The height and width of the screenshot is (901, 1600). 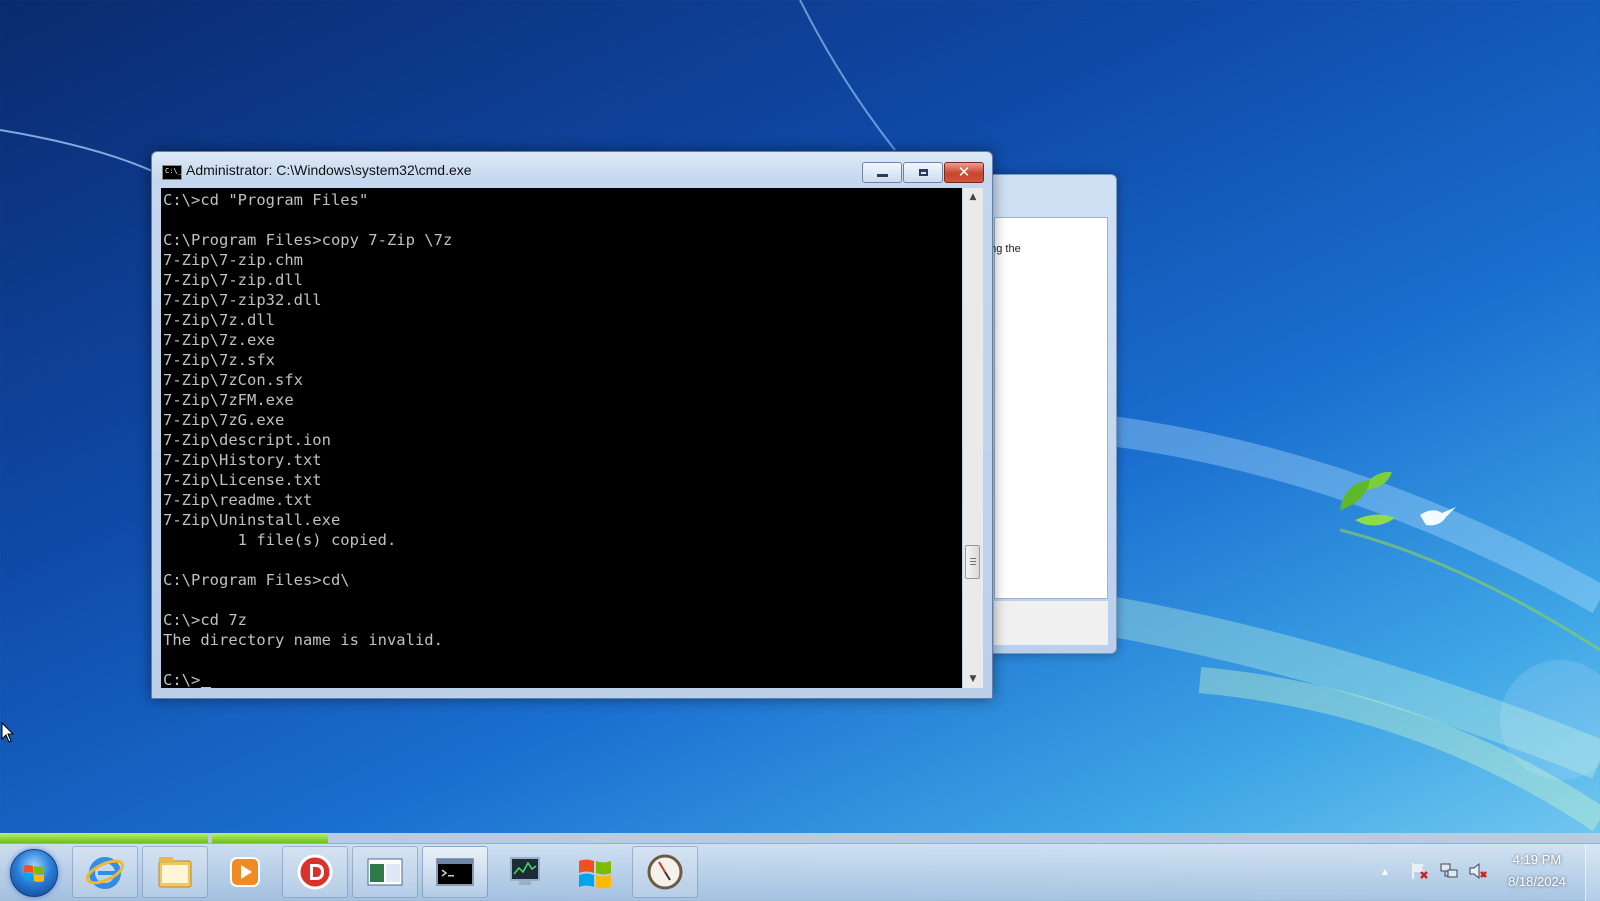 I want to click on taskbar-d-app-button, so click(x=315, y=872).